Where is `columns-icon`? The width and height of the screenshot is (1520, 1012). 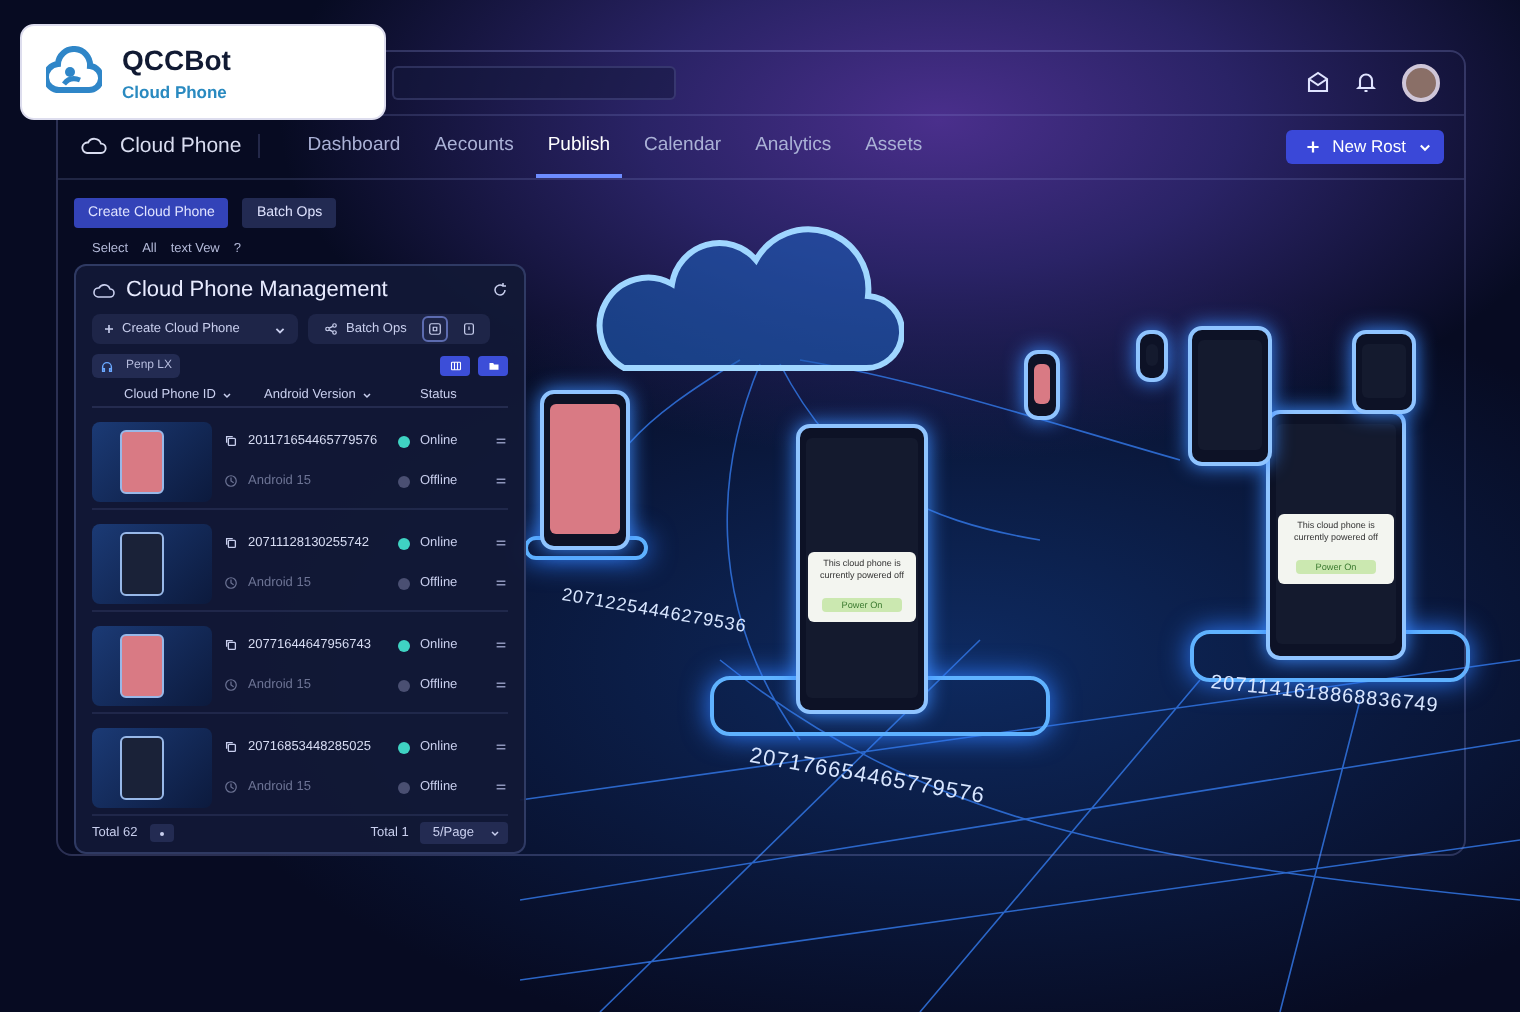
columns-icon is located at coordinates (455, 366).